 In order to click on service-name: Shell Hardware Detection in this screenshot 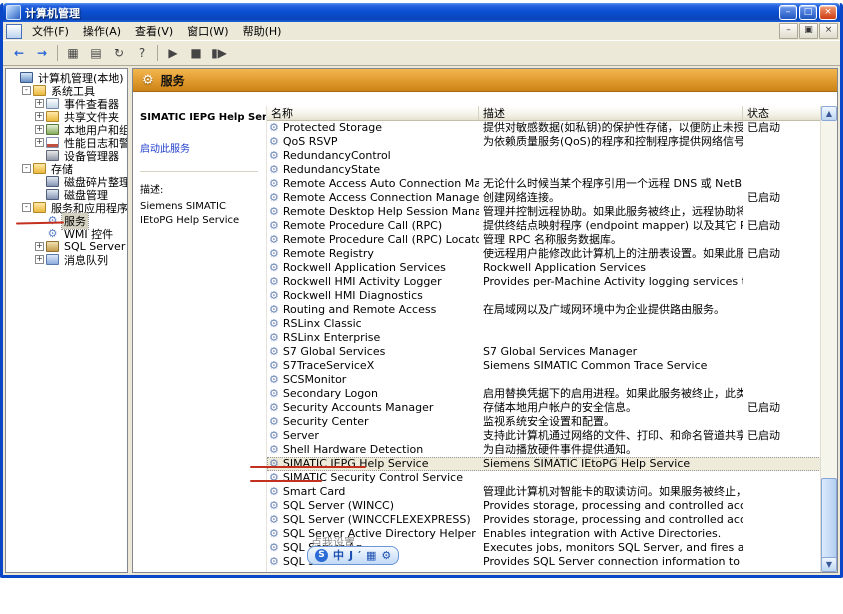, I will do `click(353, 449)`.